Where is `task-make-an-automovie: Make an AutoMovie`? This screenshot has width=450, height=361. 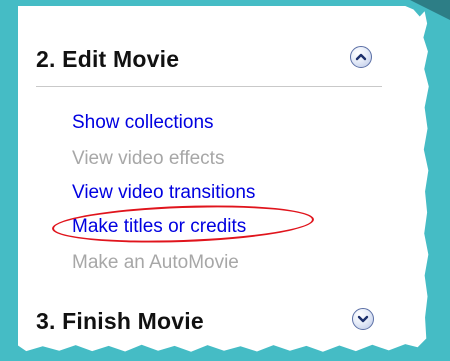 task-make-an-automovie: Make an AutoMovie is located at coordinates (155, 262).